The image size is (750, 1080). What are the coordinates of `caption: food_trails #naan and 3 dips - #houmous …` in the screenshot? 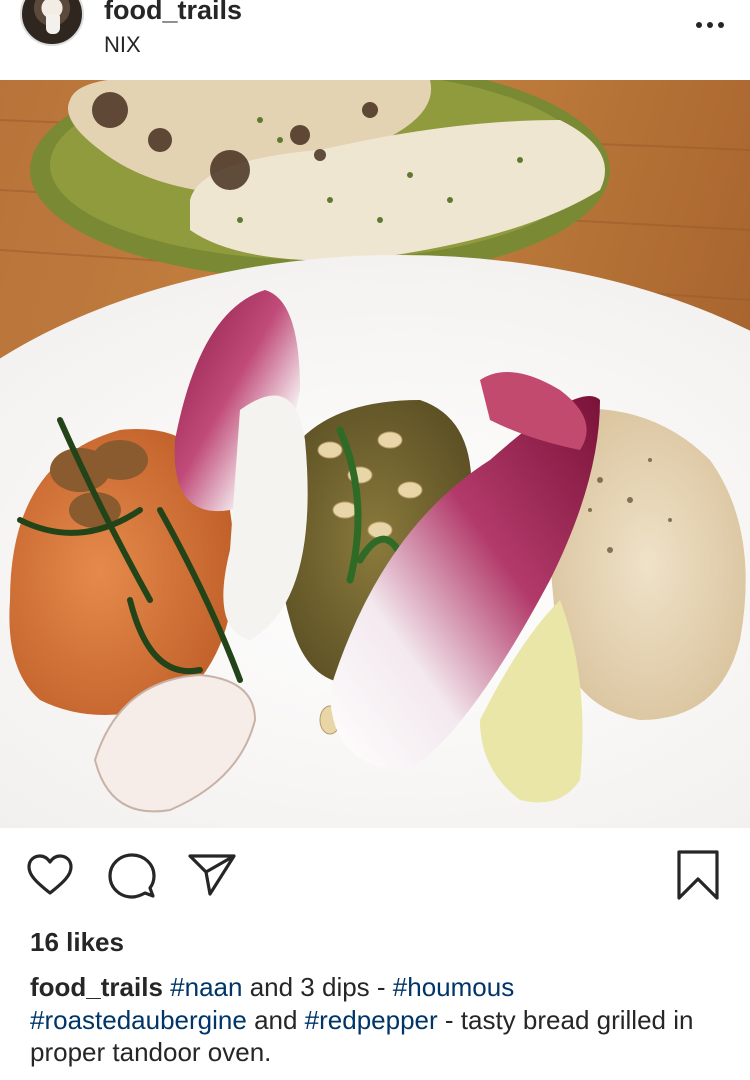 It's located at (375, 1020).